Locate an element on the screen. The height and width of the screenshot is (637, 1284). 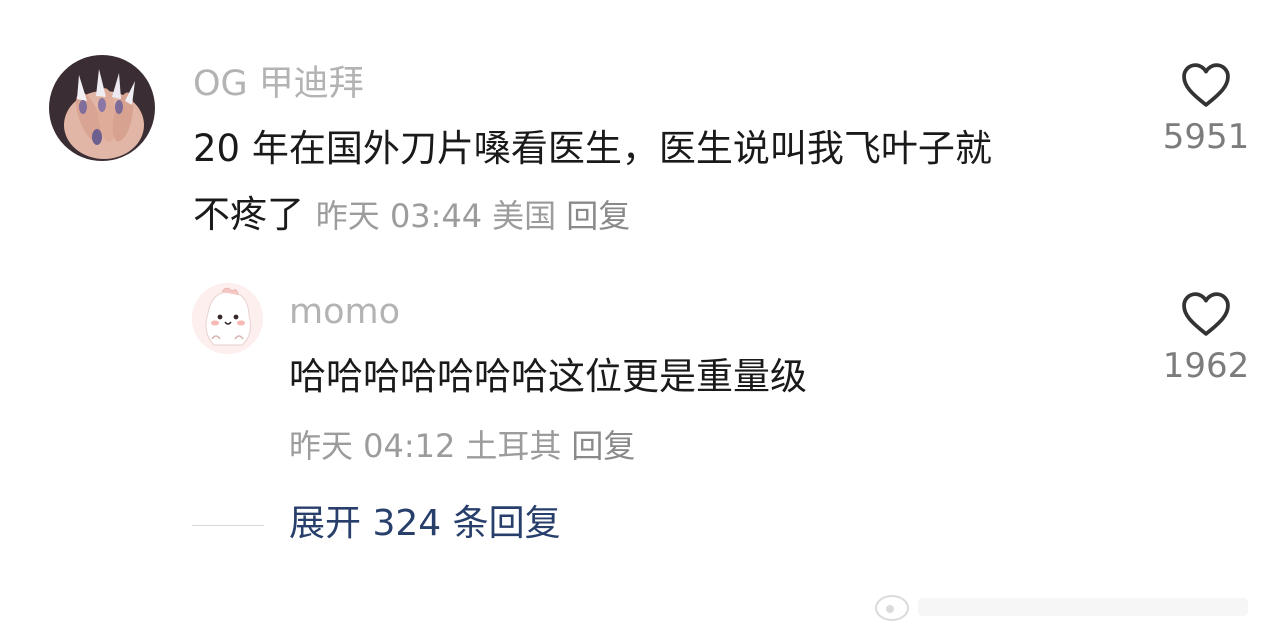
reply-location: 土耳其 is located at coordinates (513, 446).